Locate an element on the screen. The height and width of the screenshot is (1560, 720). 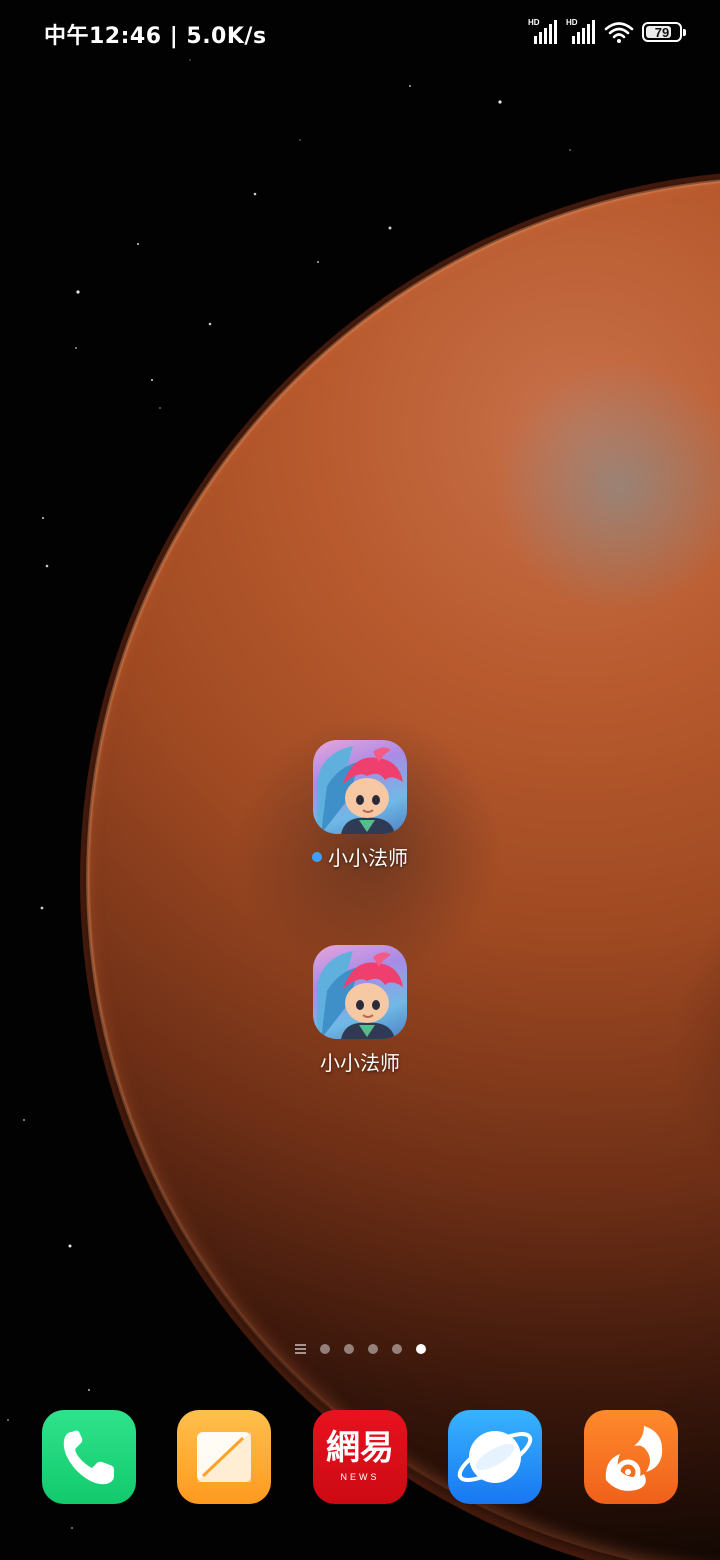
status-bar: 中午12:46 | 5.0K/s HD HD 79 is located at coordinates (360, 31).